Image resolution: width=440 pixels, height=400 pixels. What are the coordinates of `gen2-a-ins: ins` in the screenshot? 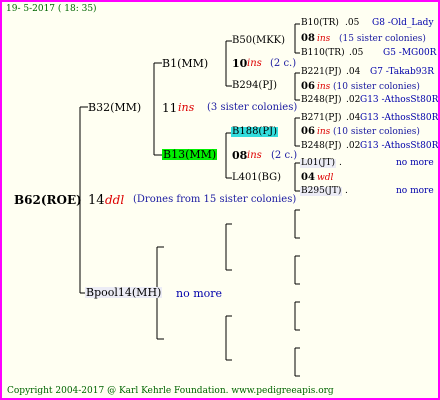 It's located at (254, 63).